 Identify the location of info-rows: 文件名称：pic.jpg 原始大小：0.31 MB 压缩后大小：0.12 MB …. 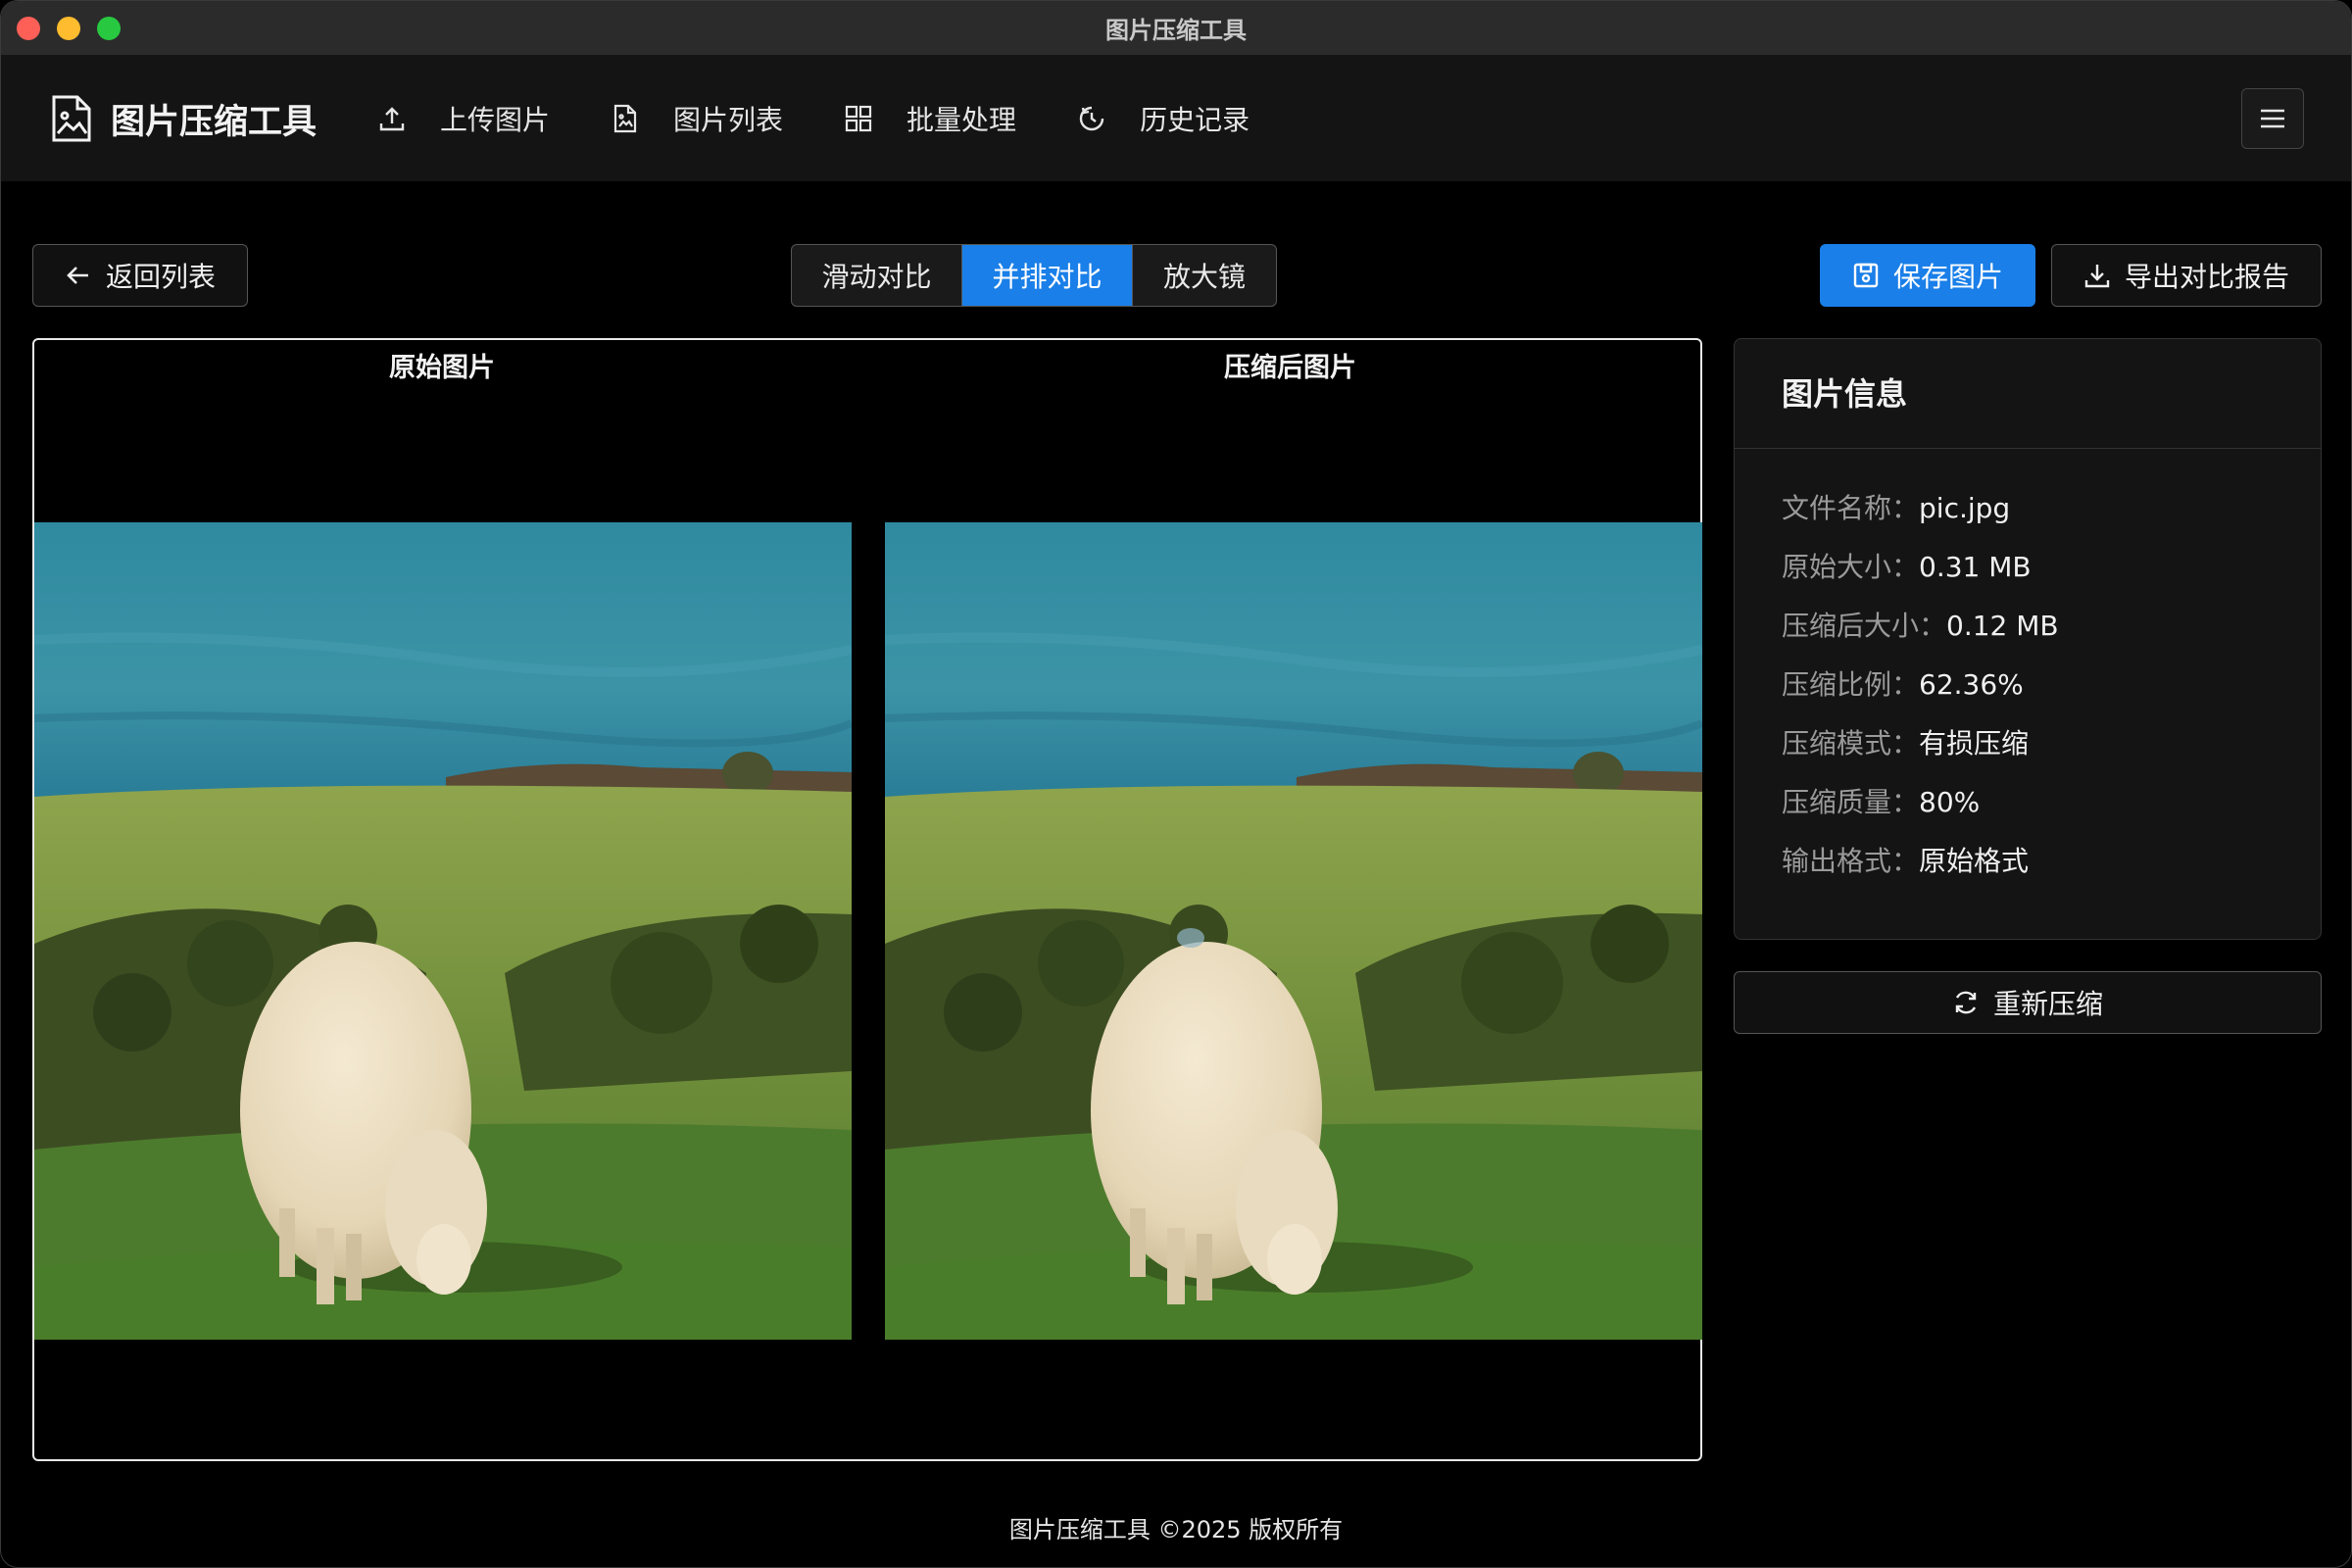
(2028, 674).